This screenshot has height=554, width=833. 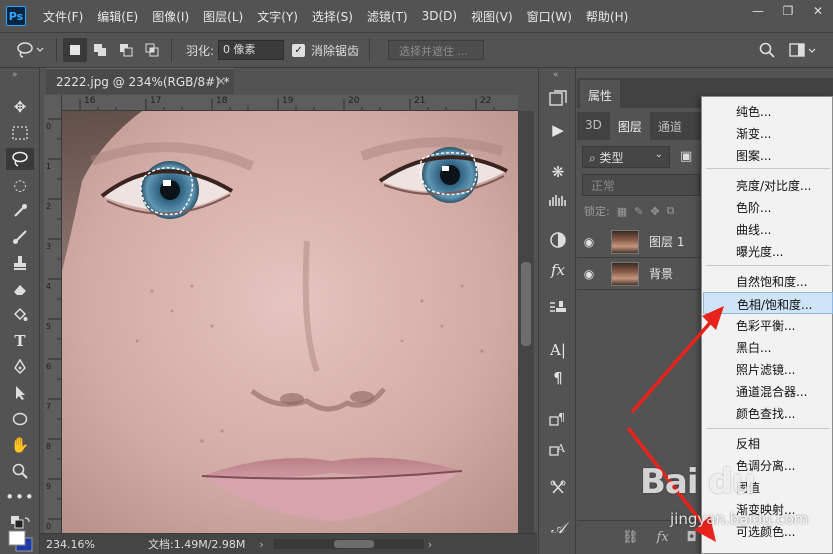 I want to click on lock-position-icon: ✥, so click(x=654, y=211).